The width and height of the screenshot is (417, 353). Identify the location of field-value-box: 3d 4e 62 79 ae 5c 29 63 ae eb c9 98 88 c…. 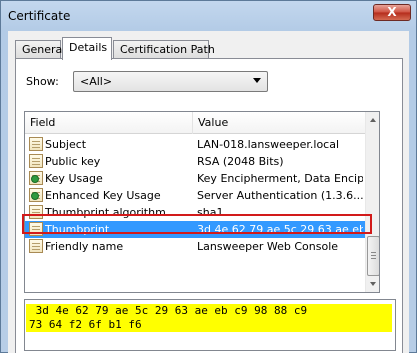
(210, 325).